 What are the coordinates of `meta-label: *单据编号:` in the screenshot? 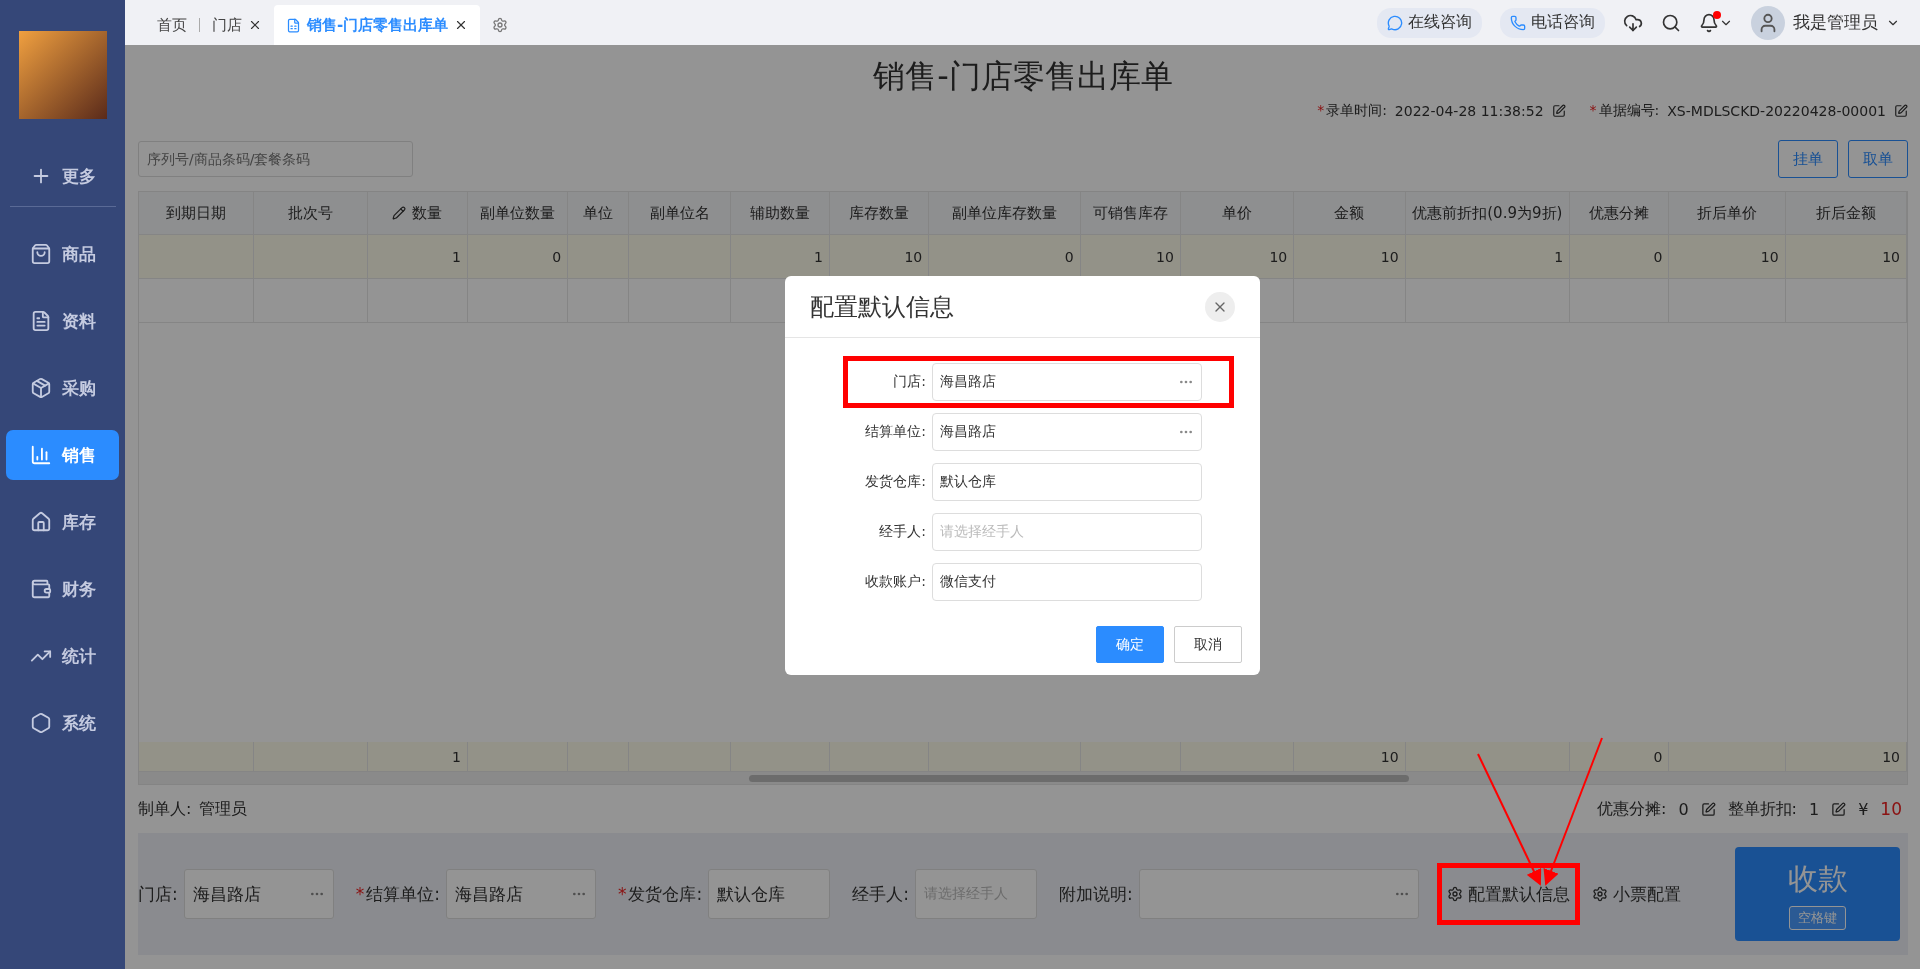 It's located at (1624, 111).